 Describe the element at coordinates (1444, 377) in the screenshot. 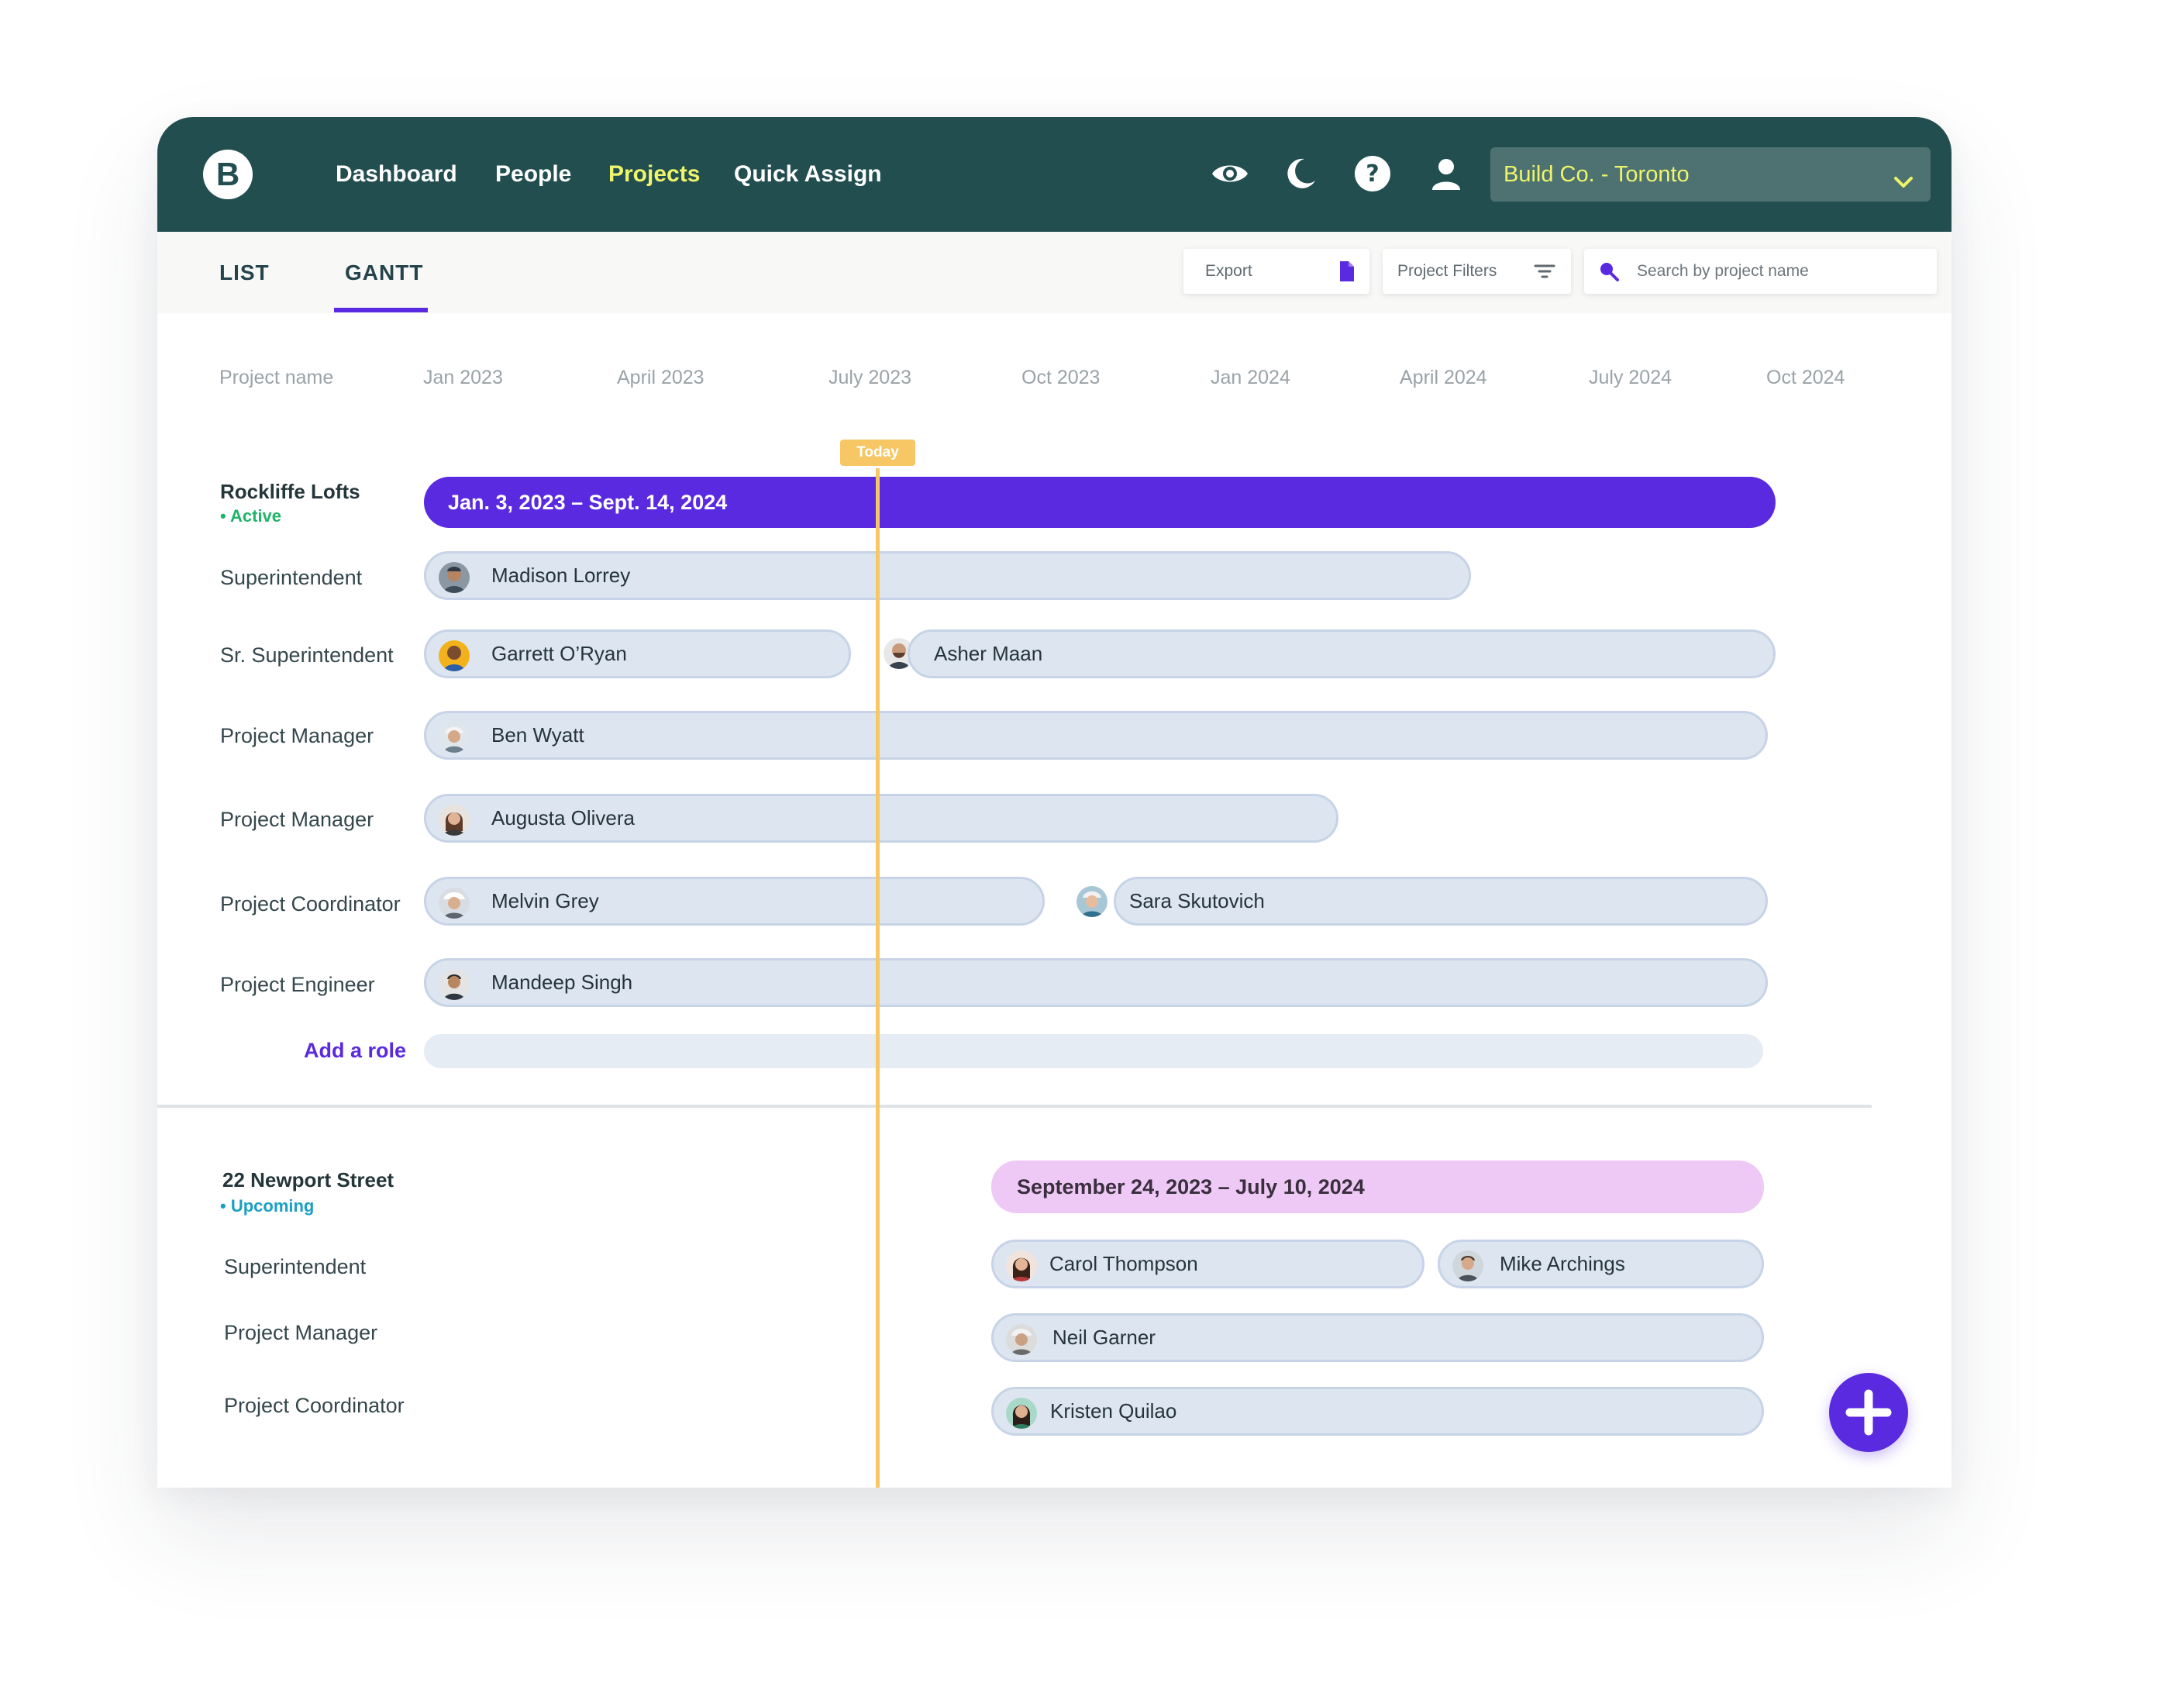

I see `month-label: April 2024` at that location.